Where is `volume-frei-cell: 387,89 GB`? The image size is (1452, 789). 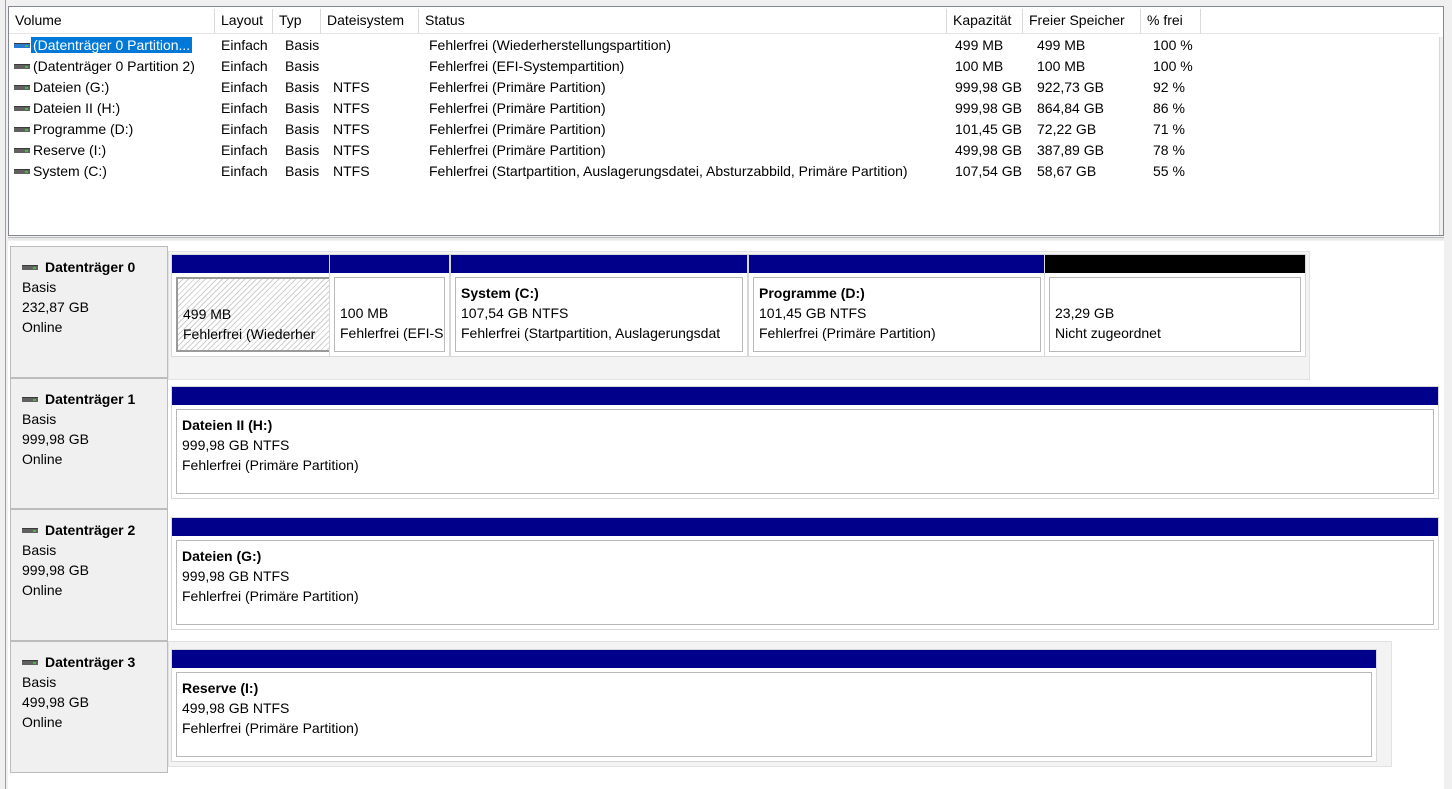
volume-frei-cell: 387,89 GB is located at coordinates (1070, 150).